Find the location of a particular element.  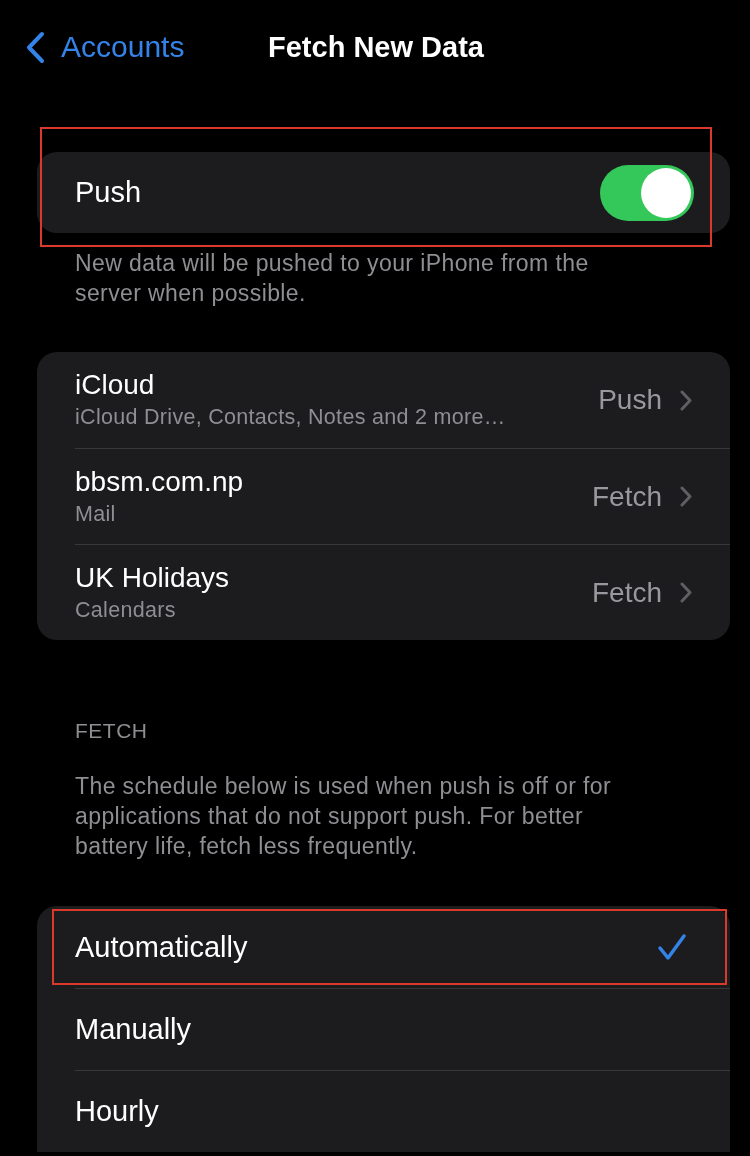

option-label: Hourly is located at coordinates (117, 1111).